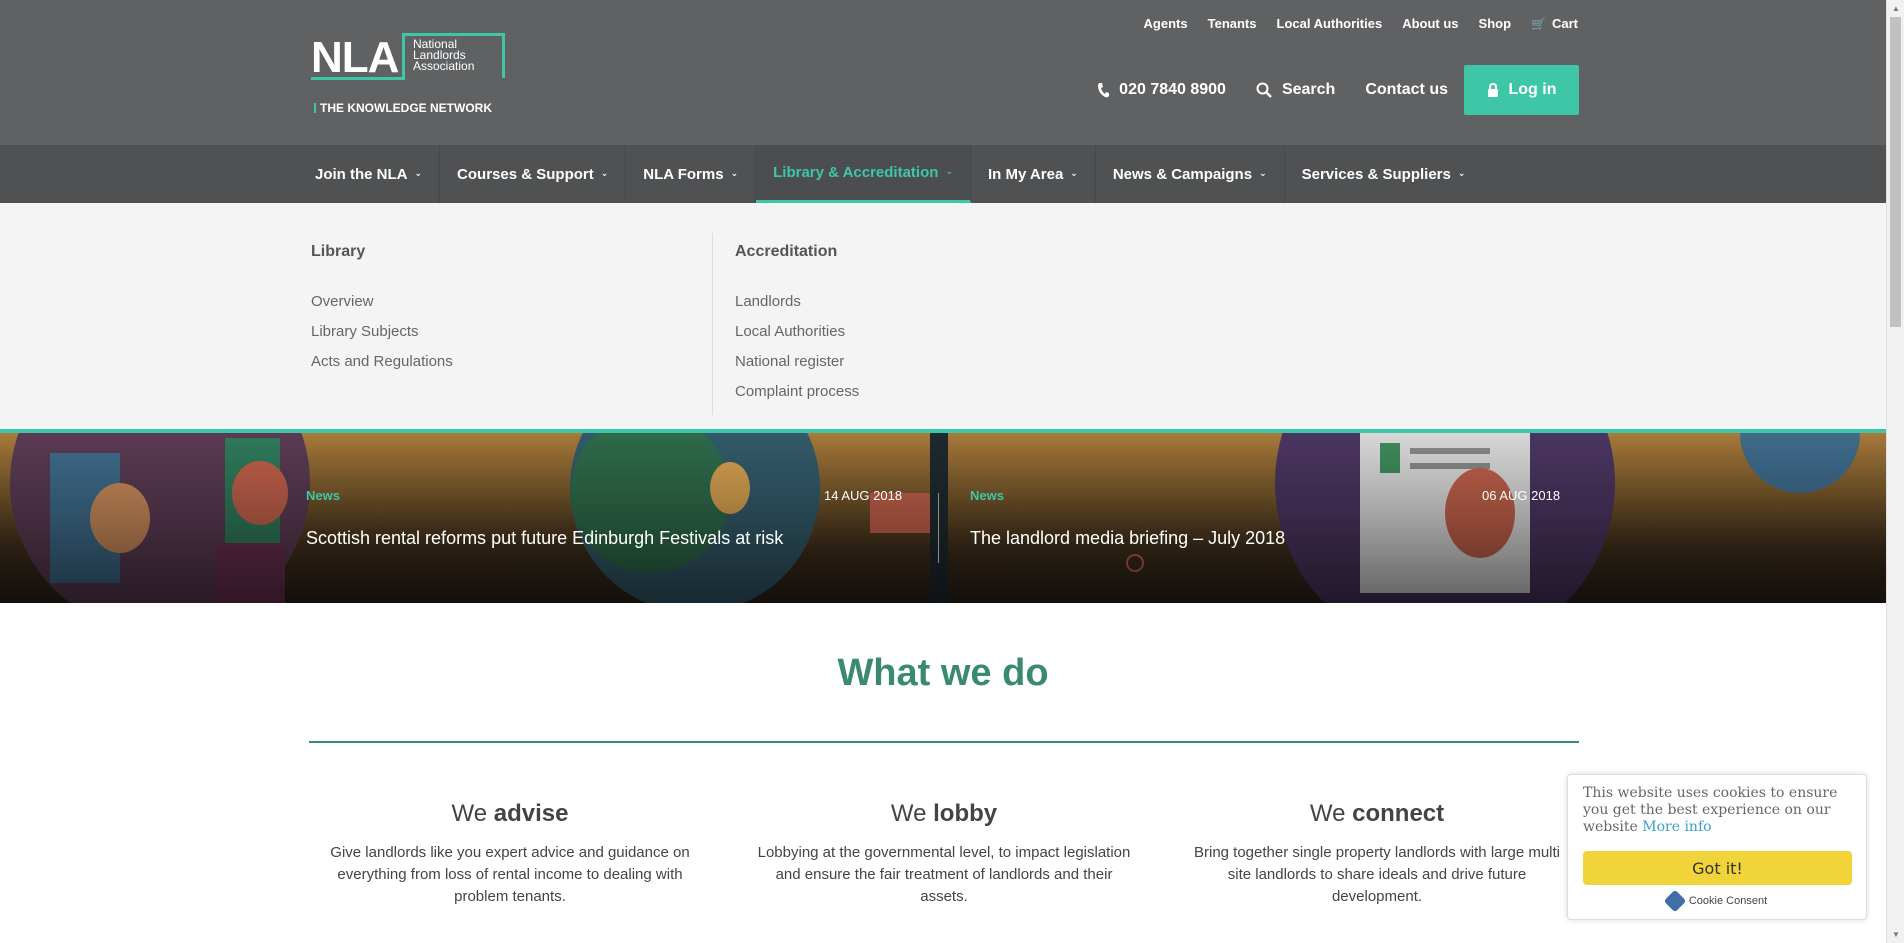 This screenshot has width=1904, height=943. Describe the element at coordinates (358, 78) in the screenshot. I see `logo-frame-bottom` at that location.